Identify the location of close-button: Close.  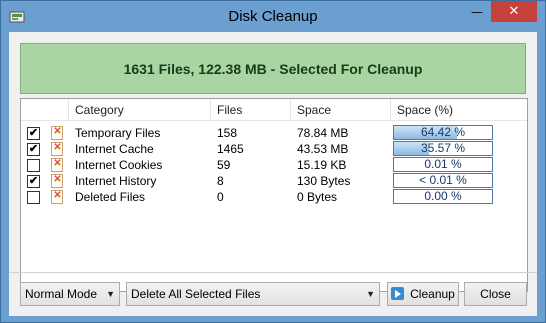
(495, 294).